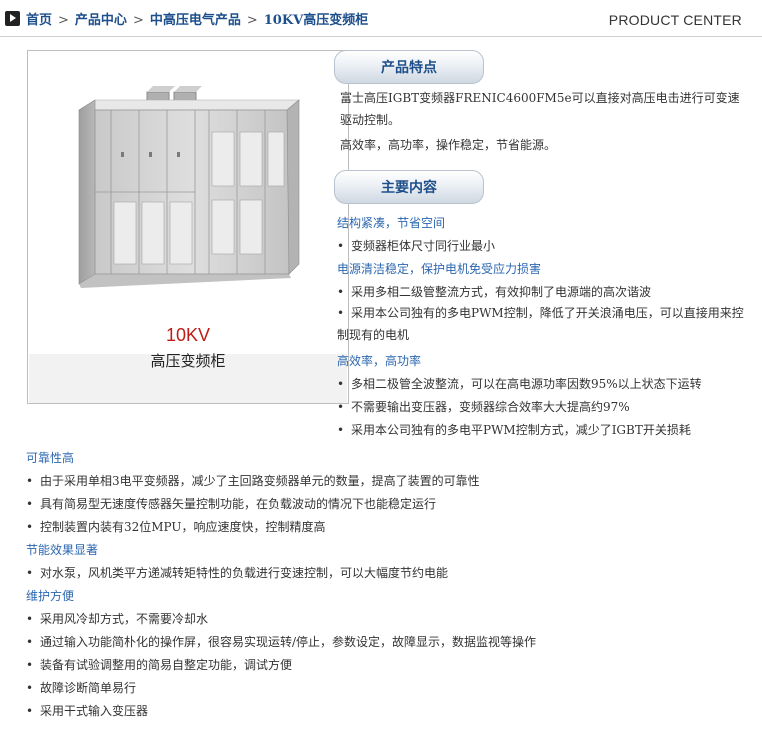  What do you see at coordinates (675, 20) in the screenshot?
I see `page-title: PRODUCT CENTER` at bounding box center [675, 20].